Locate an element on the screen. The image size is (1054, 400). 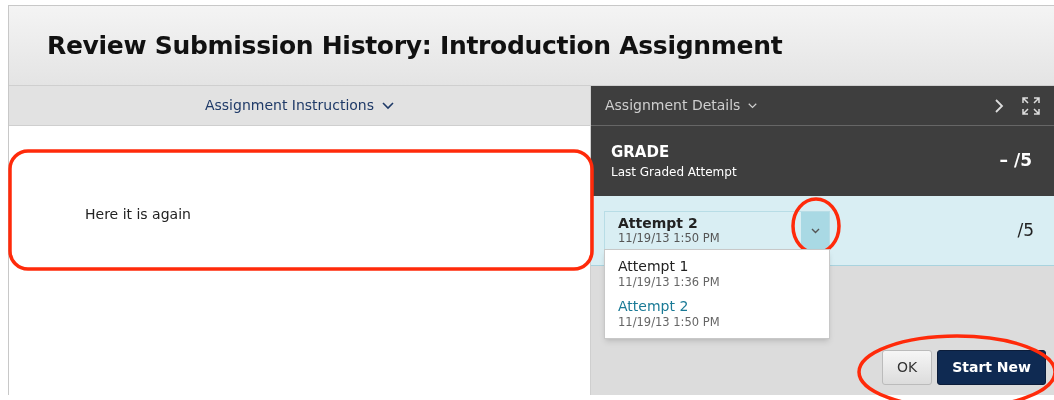
attempt-menu-item: Attempt 1 11/19/13 1:36 PM is located at coordinates (717, 274).